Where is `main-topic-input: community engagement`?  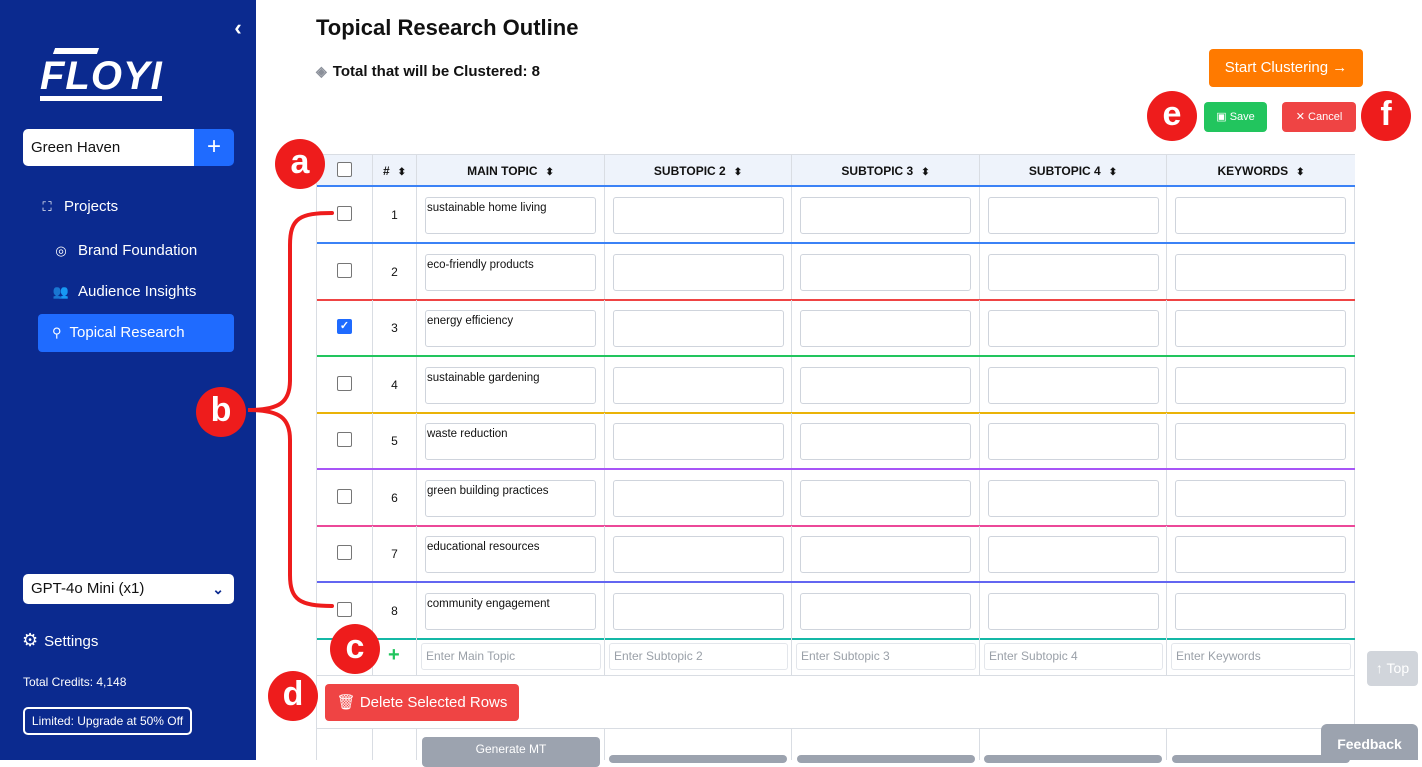
main-topic-input: community engagement is located at coordinates (510, 611).